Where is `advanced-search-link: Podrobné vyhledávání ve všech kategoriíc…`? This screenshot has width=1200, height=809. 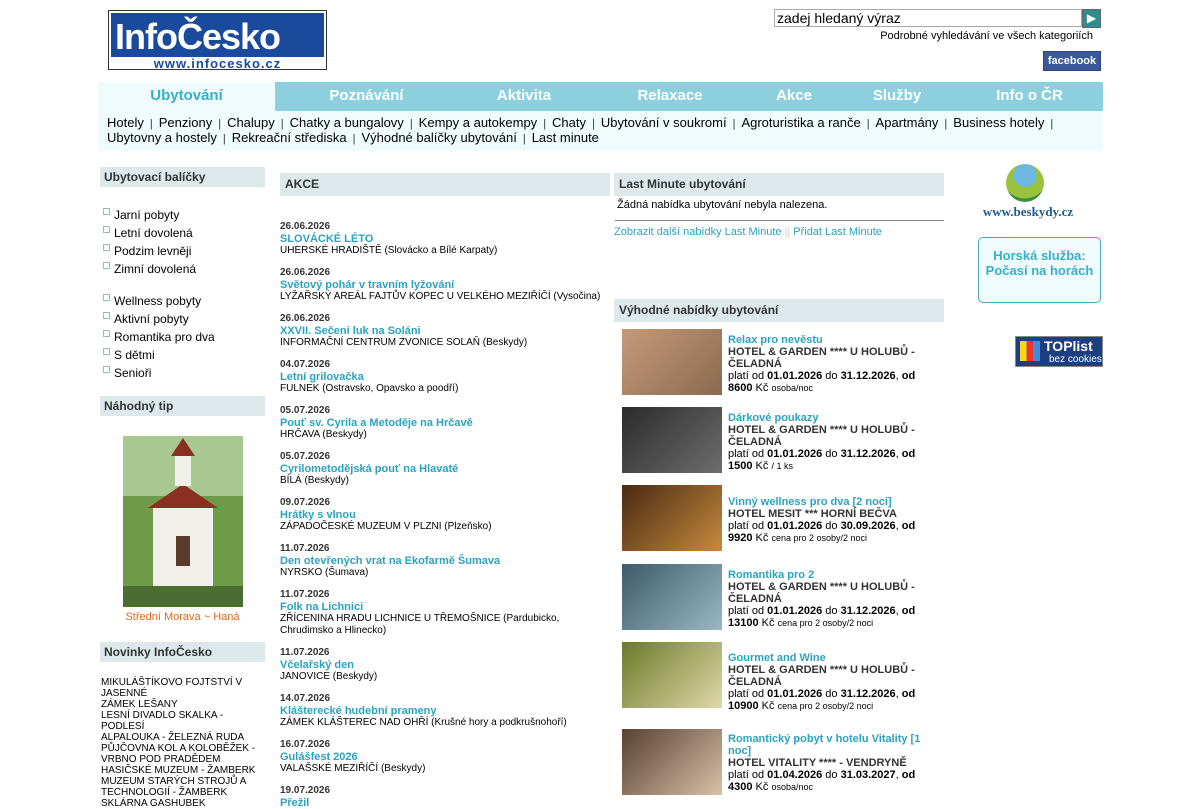 advanced-search-link: Podrobné vyhledávání ve všech kategoriíc… is located at coordinates (986, 36).